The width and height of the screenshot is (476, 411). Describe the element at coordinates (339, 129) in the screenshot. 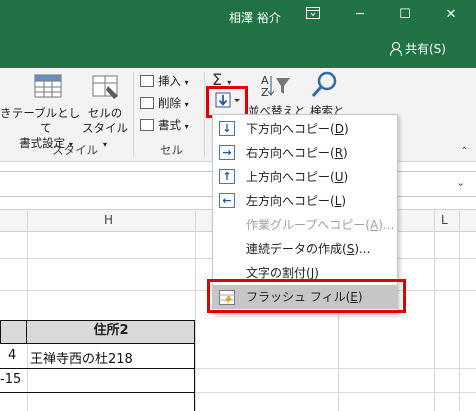

I see `menu-item-accesskey: D` at that location.